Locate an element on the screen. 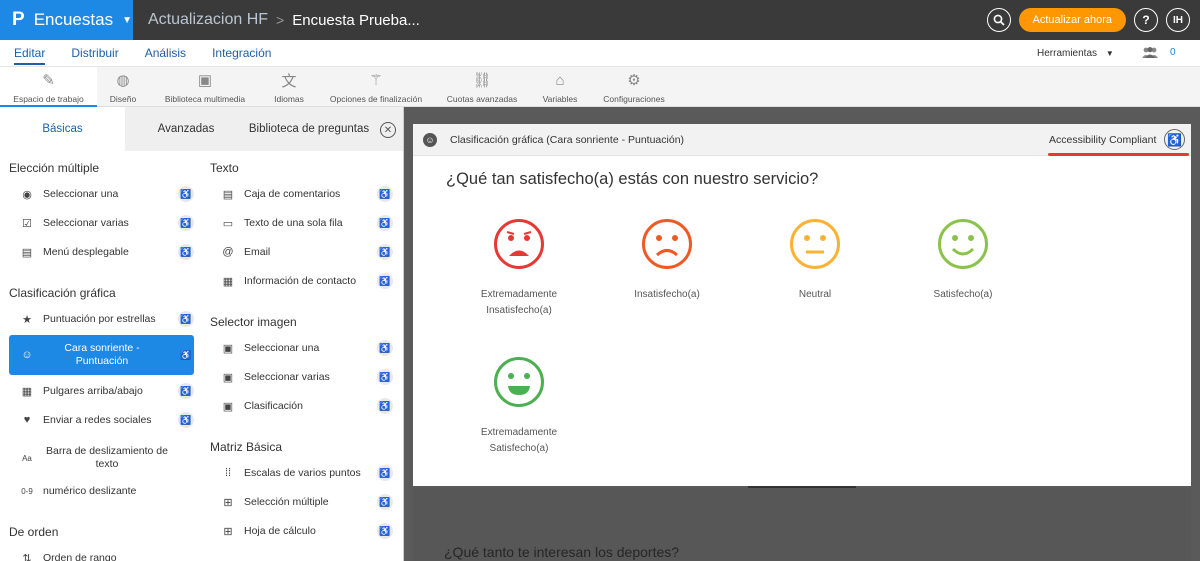  qtype-label: Seleccionar varias is located at coordinates (287, 377).